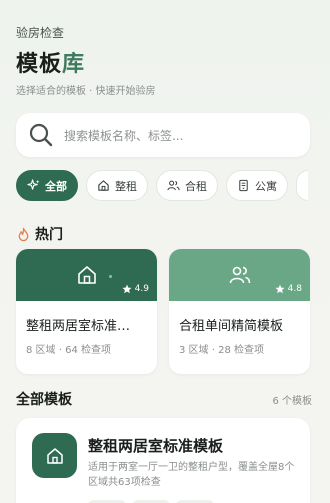 The height and width of the screenshot is (503, 330). I want to click on filter-chip-all: 全部, so click(47, 185).